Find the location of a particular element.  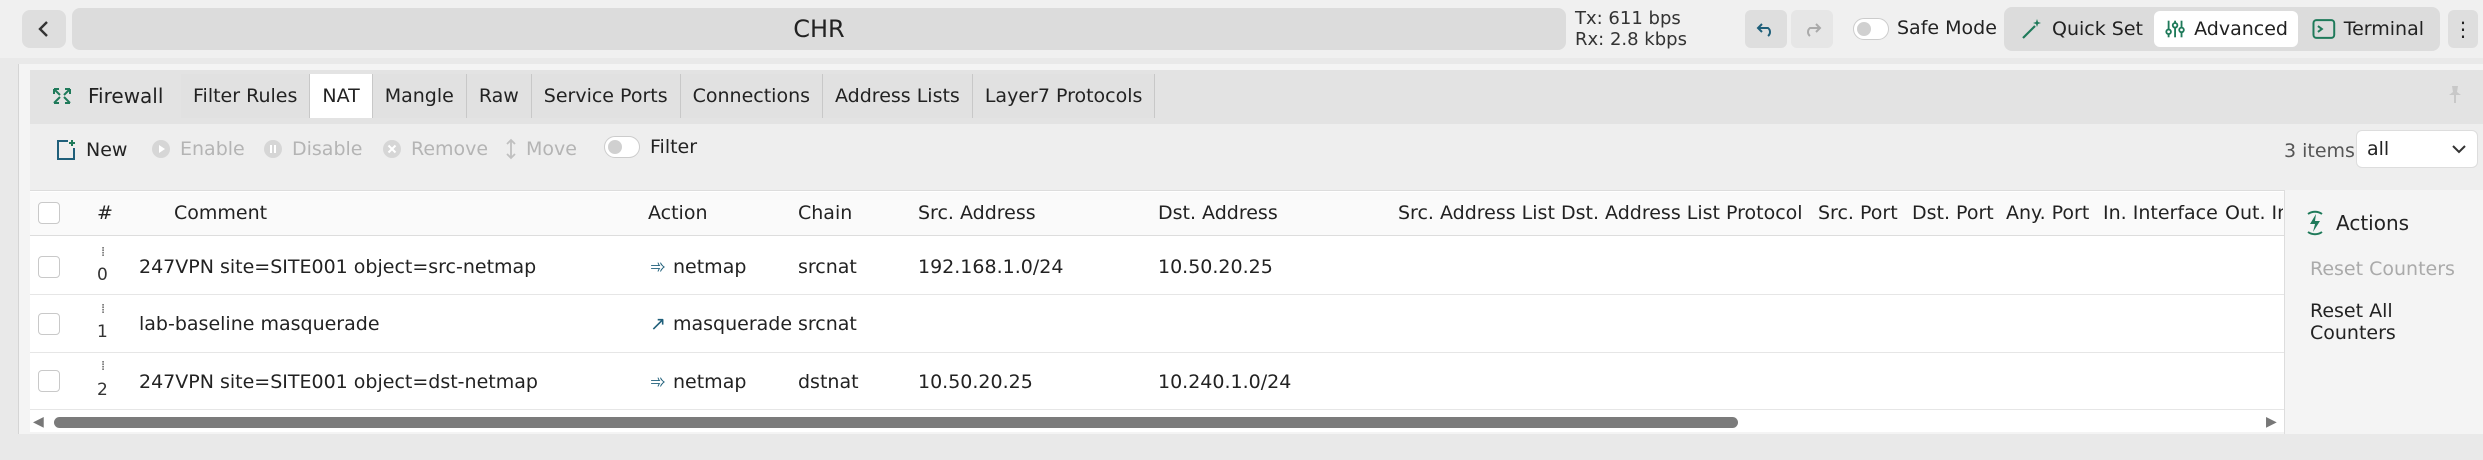

magic-wand-icon is located at coordinates (2031, 29).